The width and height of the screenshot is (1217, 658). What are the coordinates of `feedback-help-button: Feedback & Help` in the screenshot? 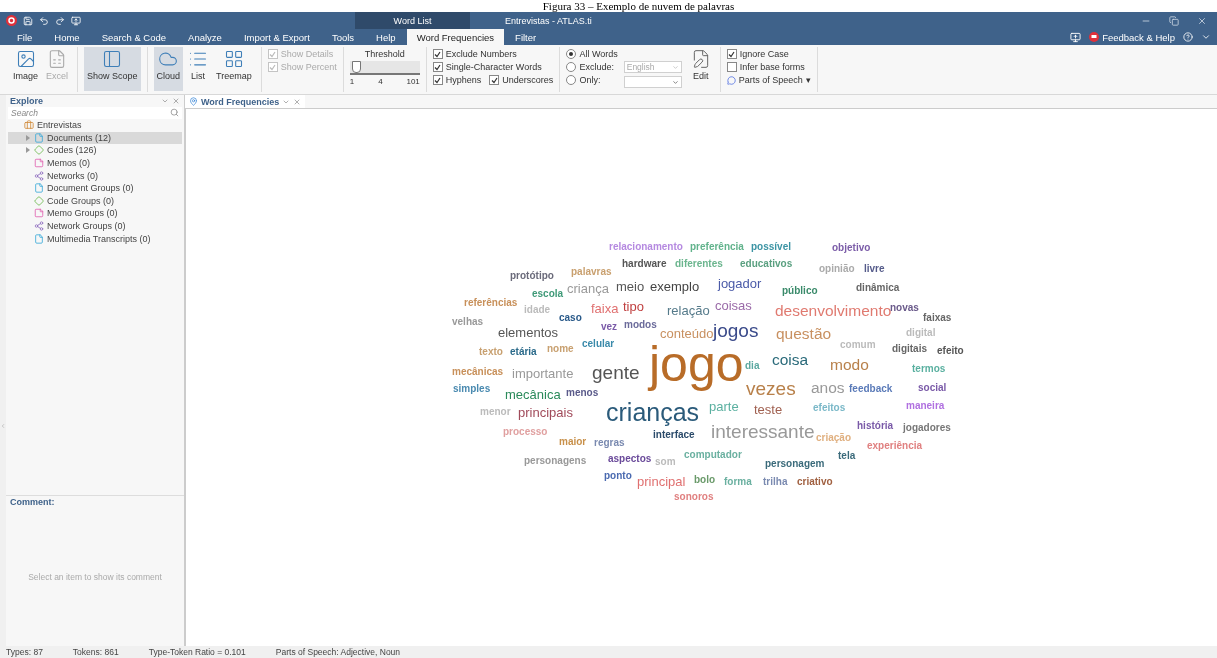 It's located at (1132, 37).